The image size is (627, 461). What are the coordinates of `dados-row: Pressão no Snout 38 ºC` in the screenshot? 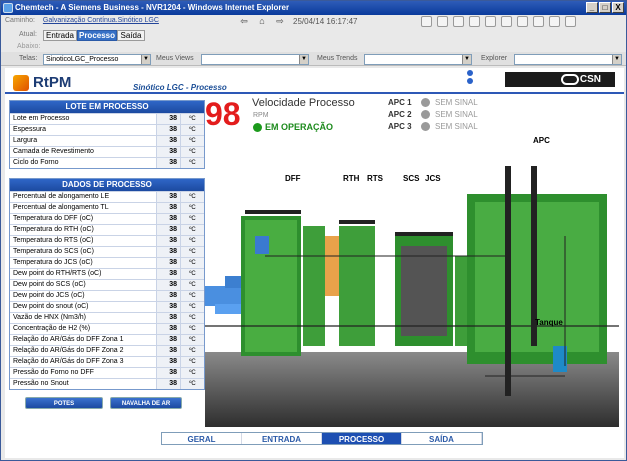 It's located at (107, 383).